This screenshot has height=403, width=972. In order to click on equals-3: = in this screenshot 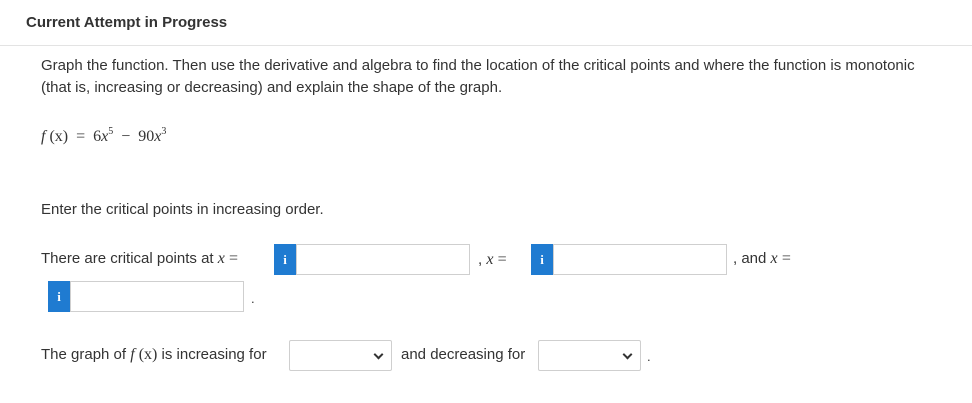, I will do `click(786, 258)`.